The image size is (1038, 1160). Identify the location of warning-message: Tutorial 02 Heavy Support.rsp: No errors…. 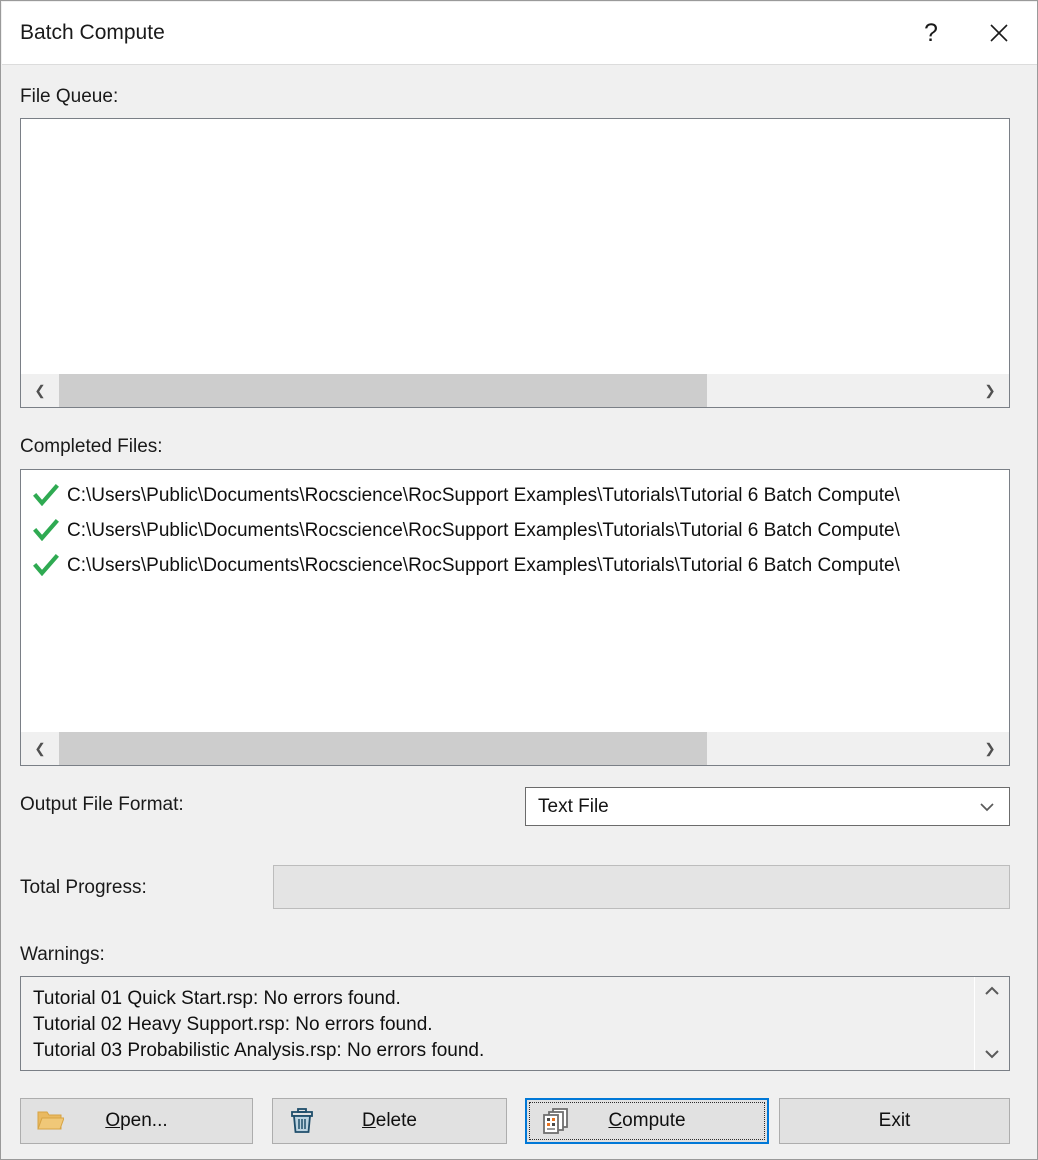
(233, 1024).